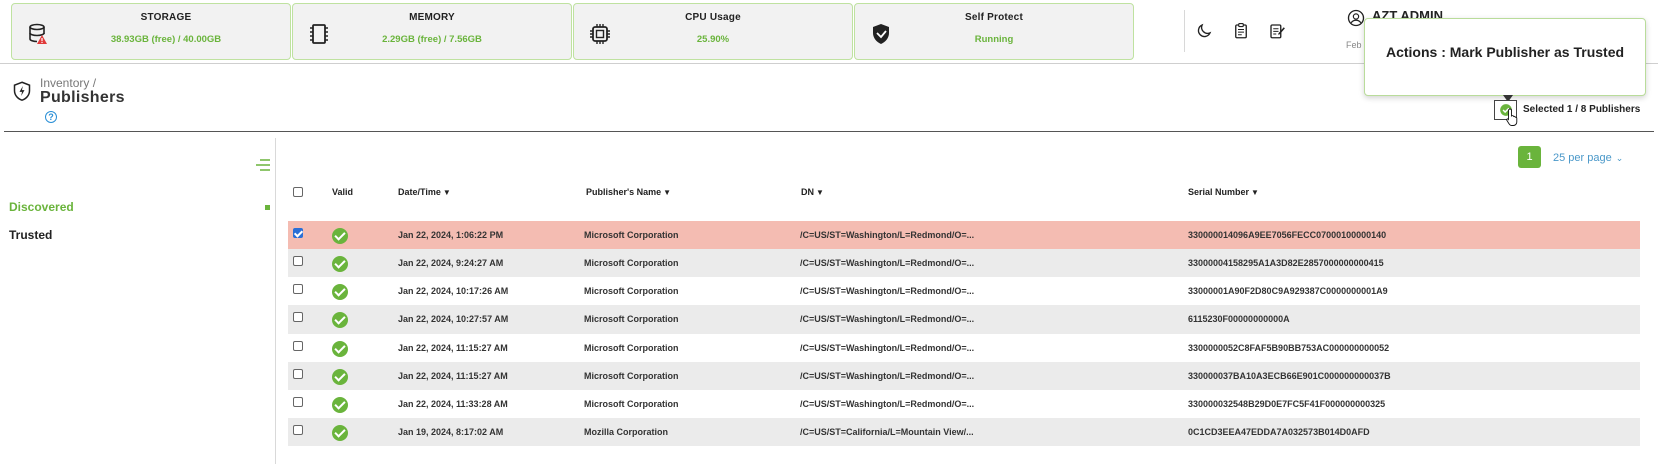 This screenshot has height=464, width=1658. Describe the element at coordinates (1204, 31) in the screenshot. I see `dark-mode-moon-icon` at that location.